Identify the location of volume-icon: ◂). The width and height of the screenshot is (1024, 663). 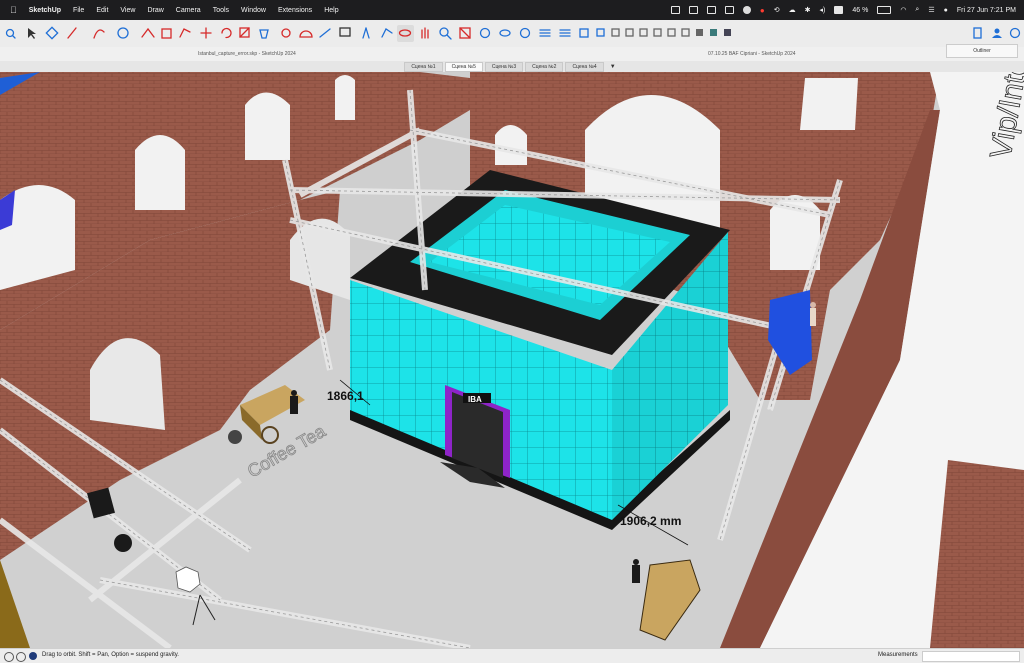
(822, 10).